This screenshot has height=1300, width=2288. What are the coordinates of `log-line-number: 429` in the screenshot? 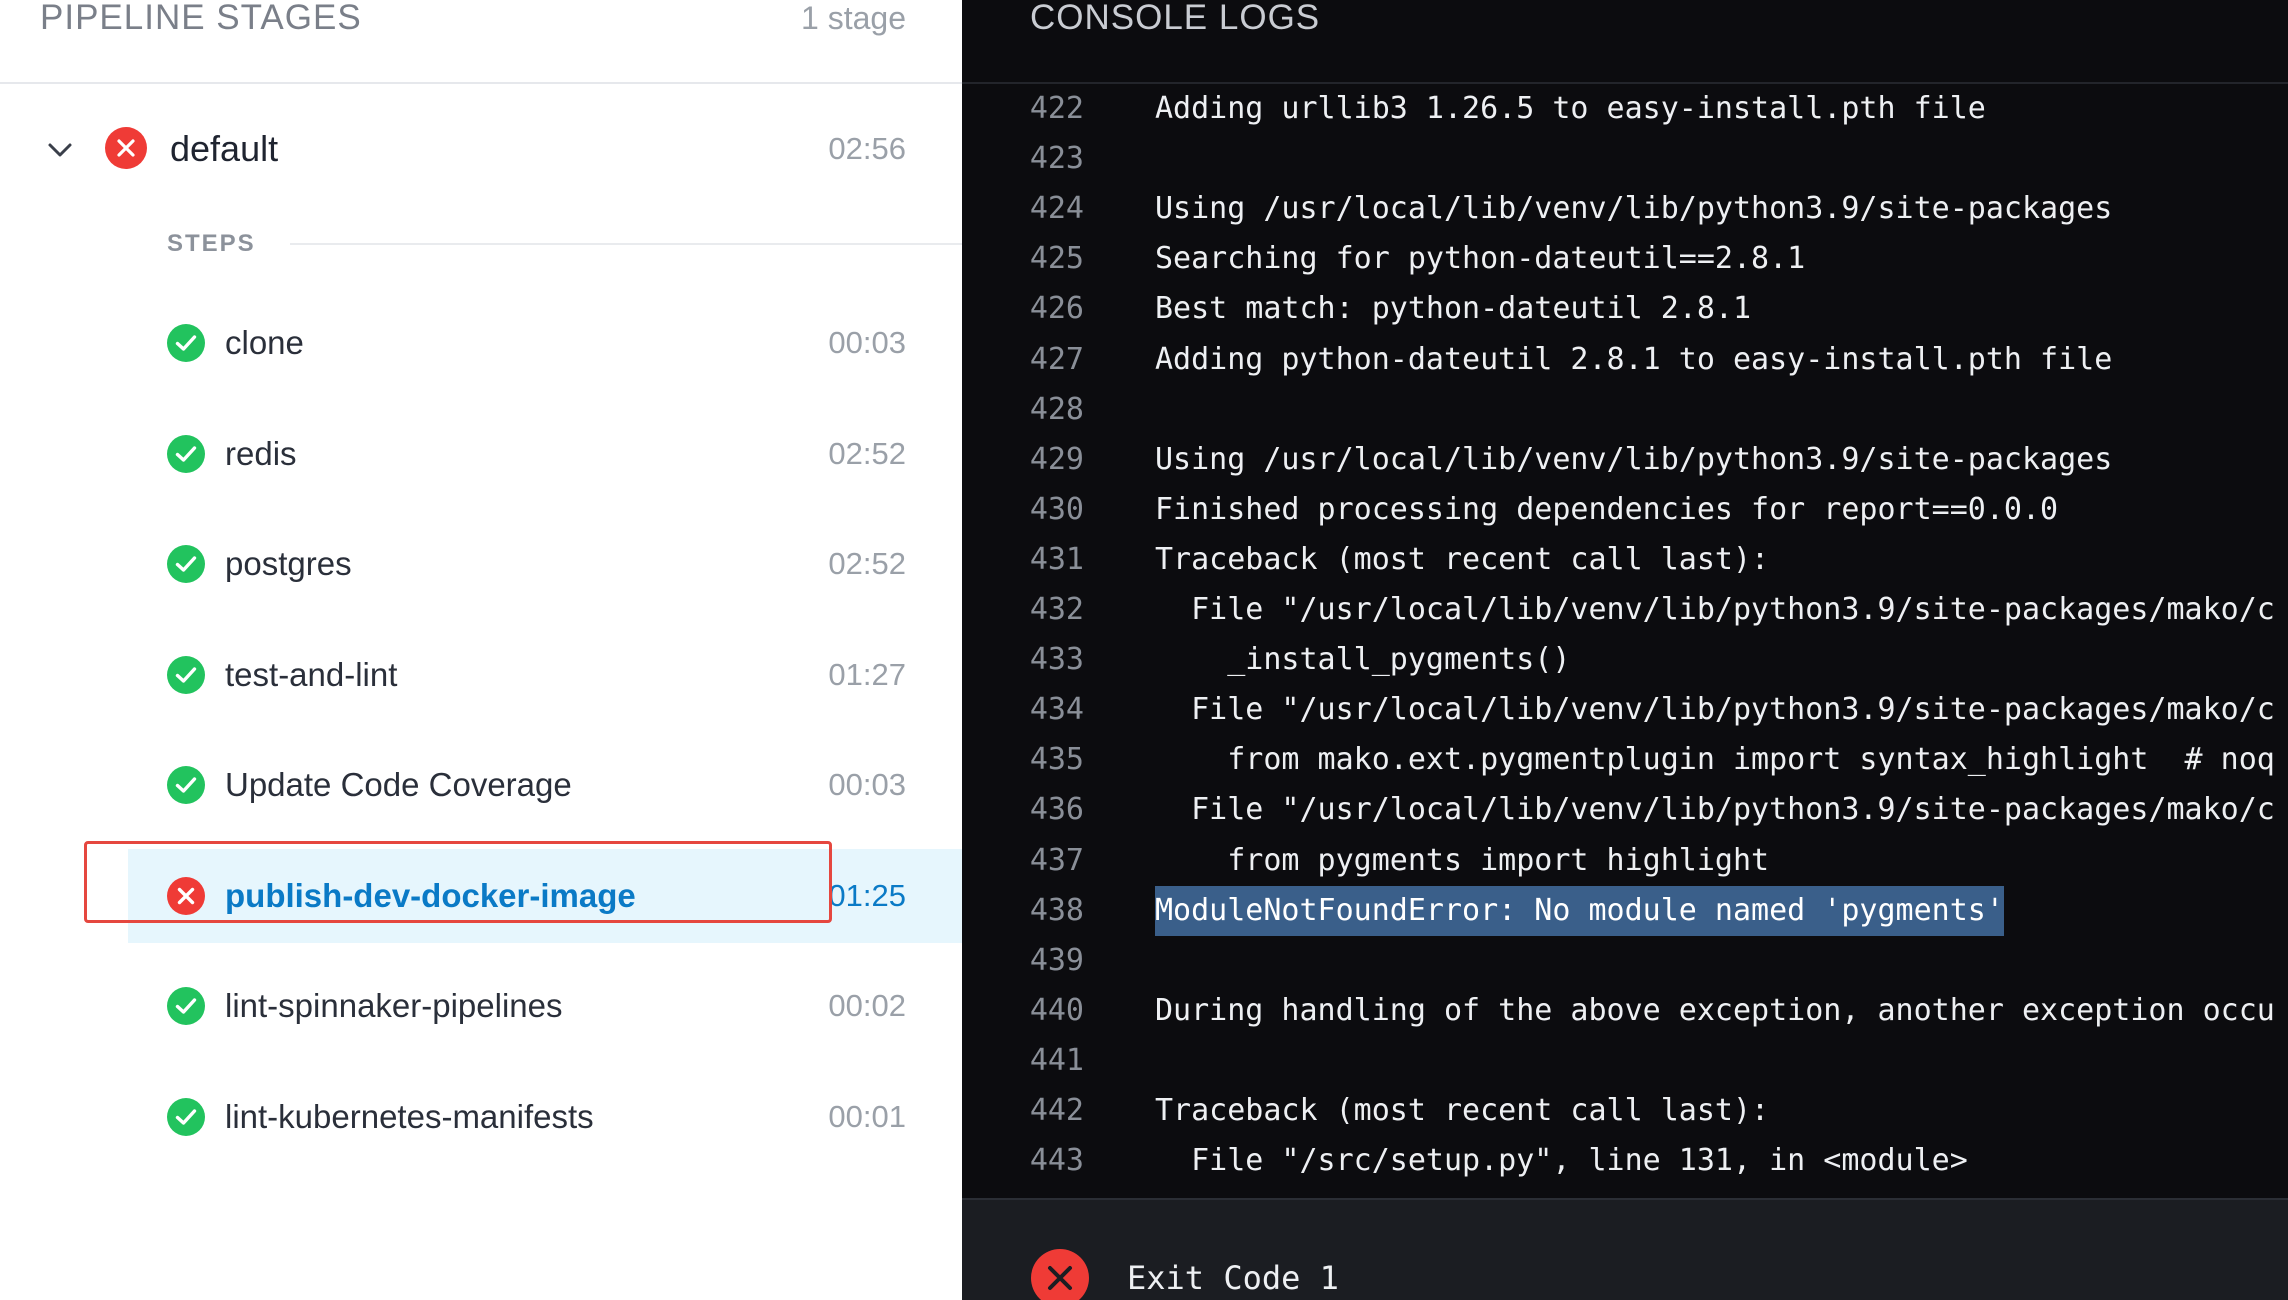 It's located at (1056, 459).